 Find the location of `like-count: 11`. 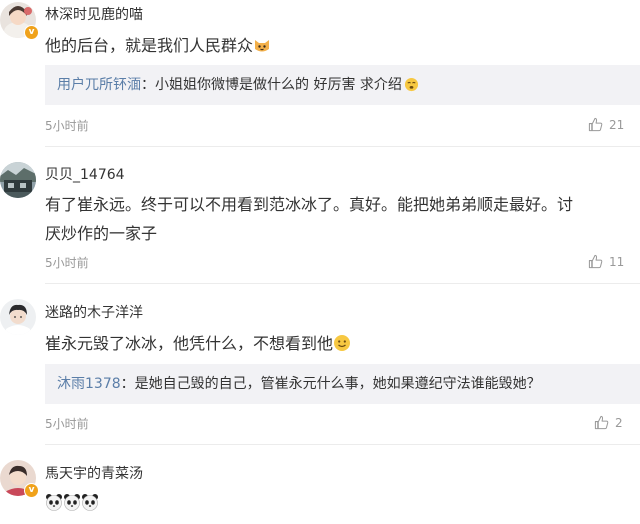

like-count: 11 is located at coordinates (617, 262).